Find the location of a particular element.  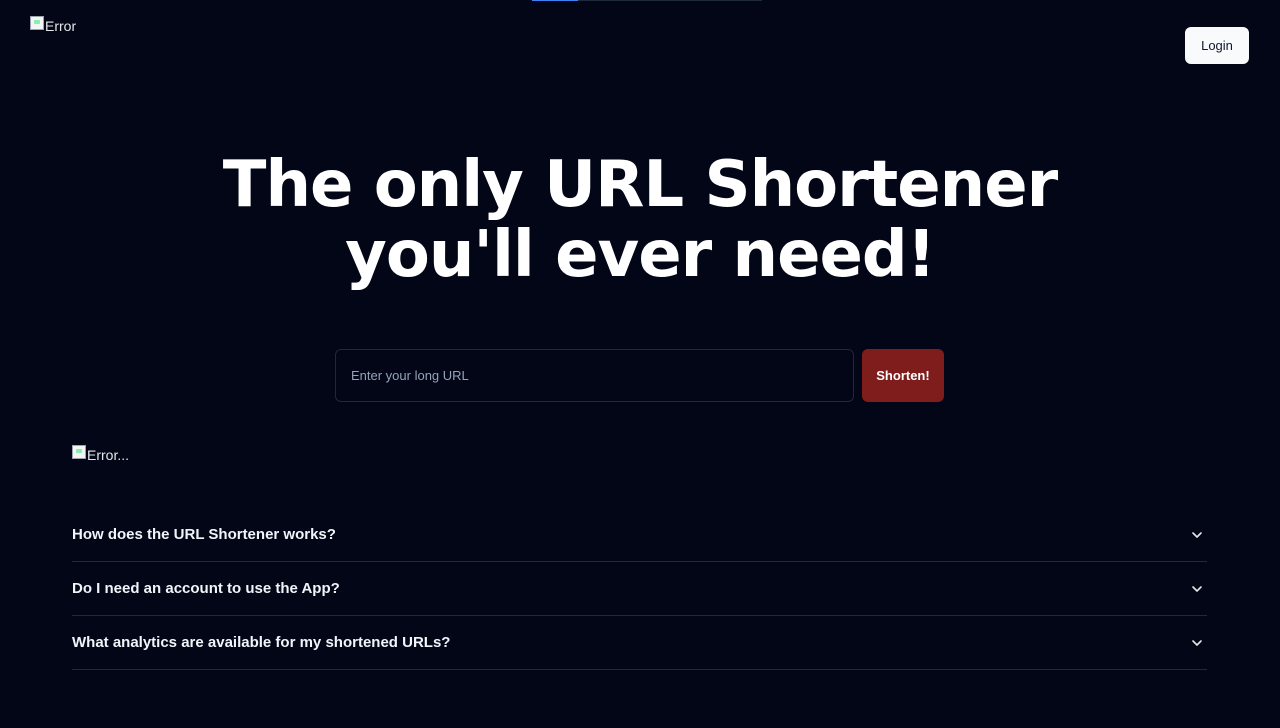

shorten-form: Shorten! is located at coordinates (639, 375).